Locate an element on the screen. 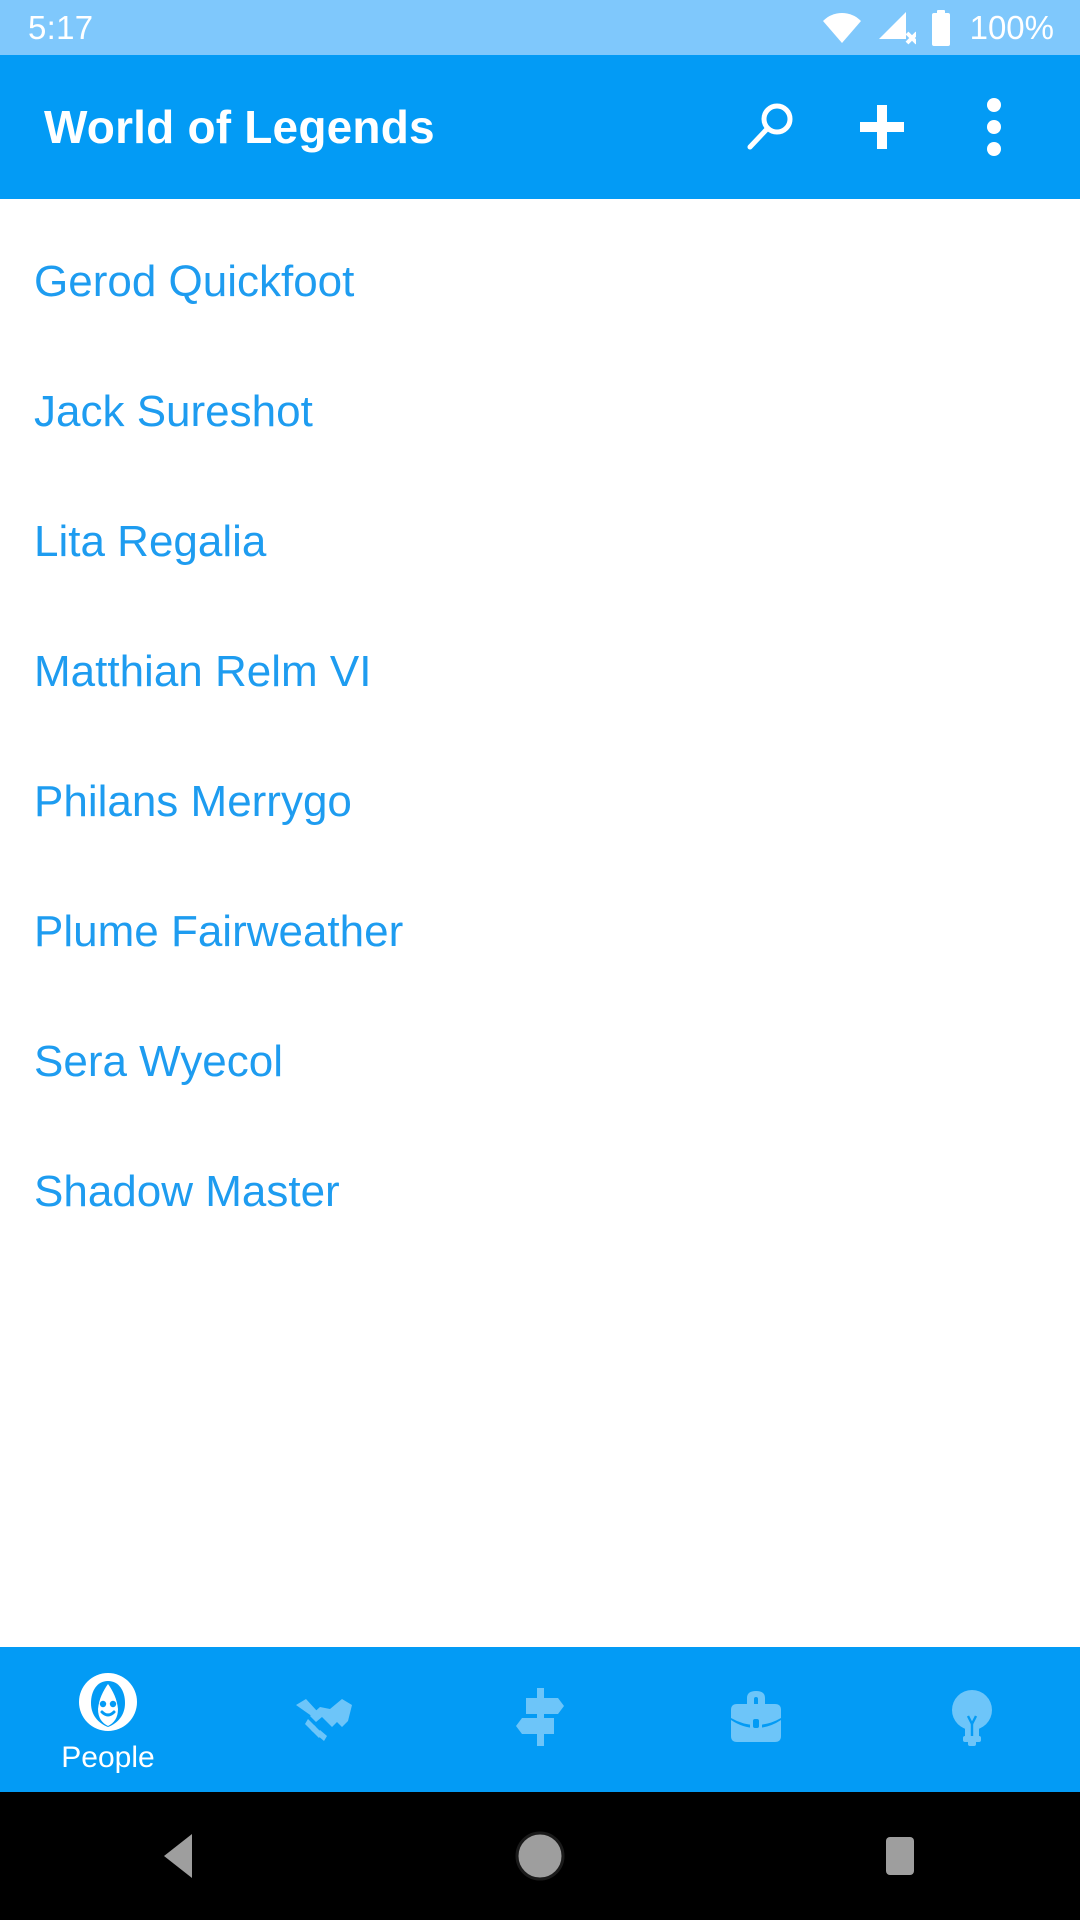 The image size is (1080, 1920). nav-tab-briefcase is located at coordinates (756, 1719).